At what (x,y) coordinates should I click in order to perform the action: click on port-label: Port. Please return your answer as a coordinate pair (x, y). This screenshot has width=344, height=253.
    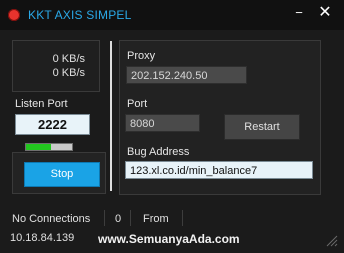
    Looking at the image, I should click on (137, 104).